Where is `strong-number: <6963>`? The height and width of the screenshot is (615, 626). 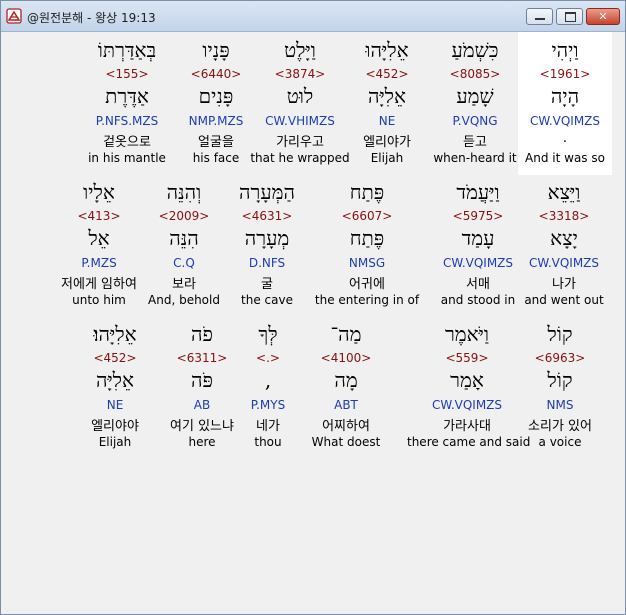 strong-number: <6963> is located at coordinates (560, 358).